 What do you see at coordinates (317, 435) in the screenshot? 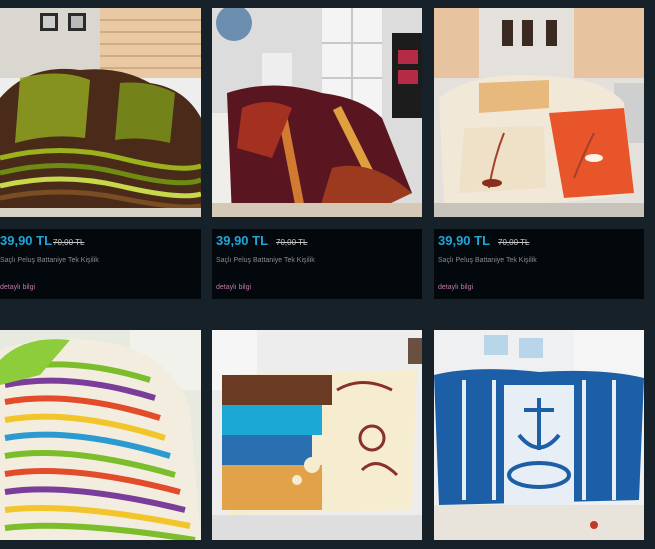
I see `product-image-blue-swirl-blanket` at bounding box center [317, 435].